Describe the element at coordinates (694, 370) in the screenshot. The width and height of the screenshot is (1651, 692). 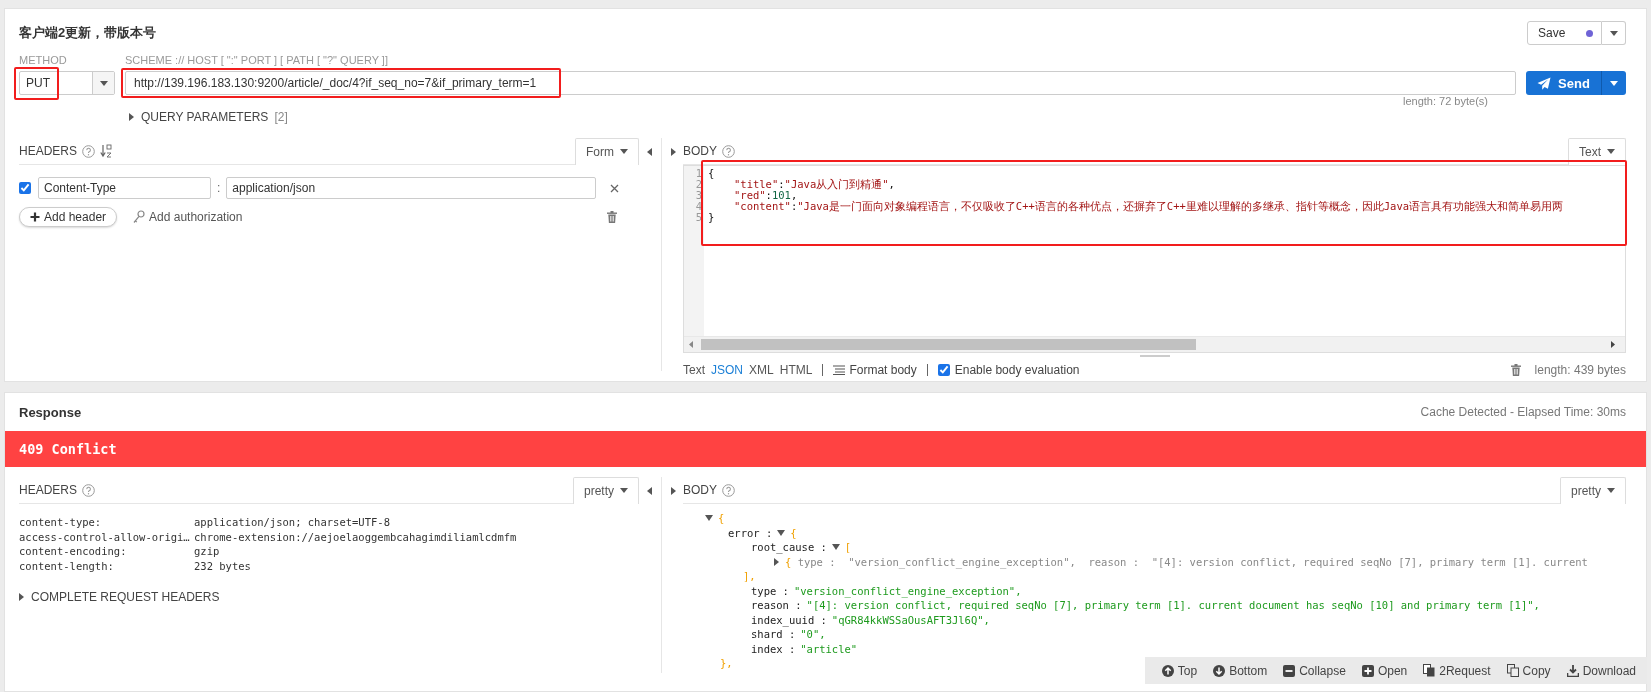
I see `format-tab: Text` at that location.